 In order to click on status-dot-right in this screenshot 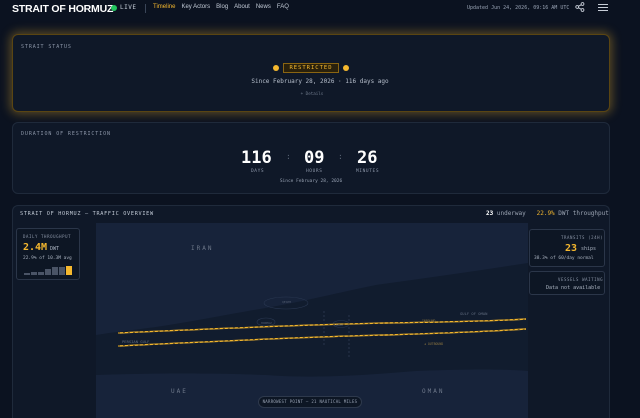, I will do `click(346, 68)`.